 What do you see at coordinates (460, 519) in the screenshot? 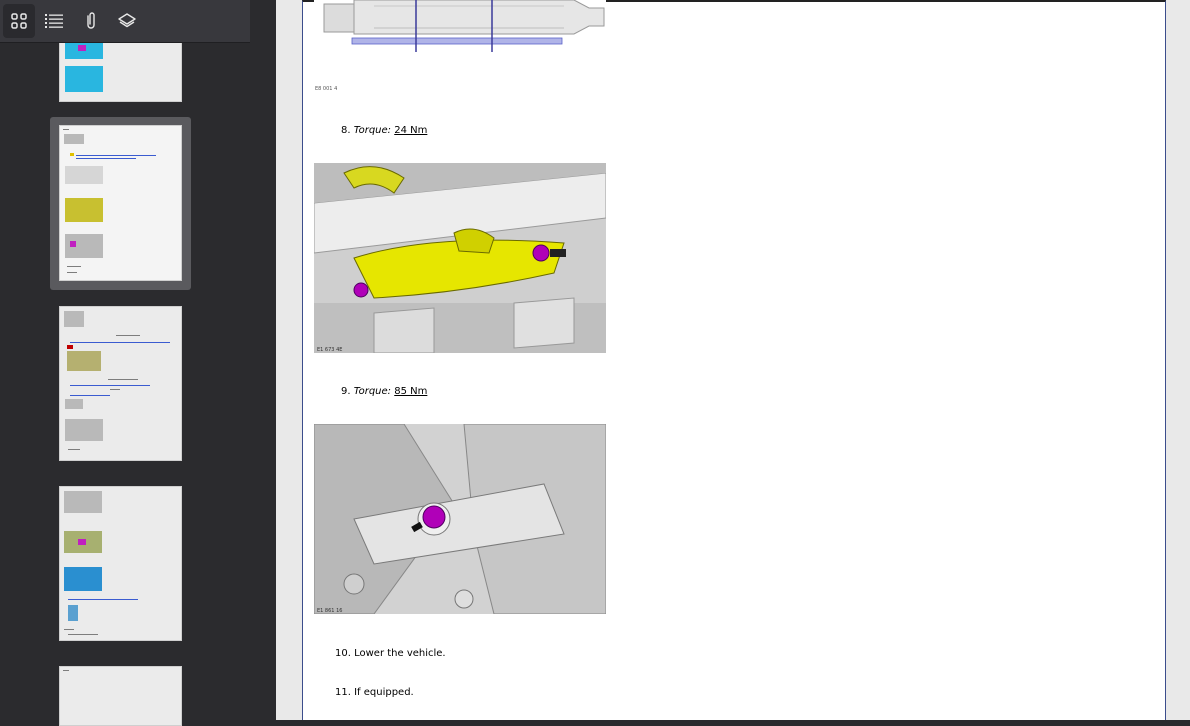
I see `figure-mount-bolt: E1 861 16` at bounding box center [460, 519].